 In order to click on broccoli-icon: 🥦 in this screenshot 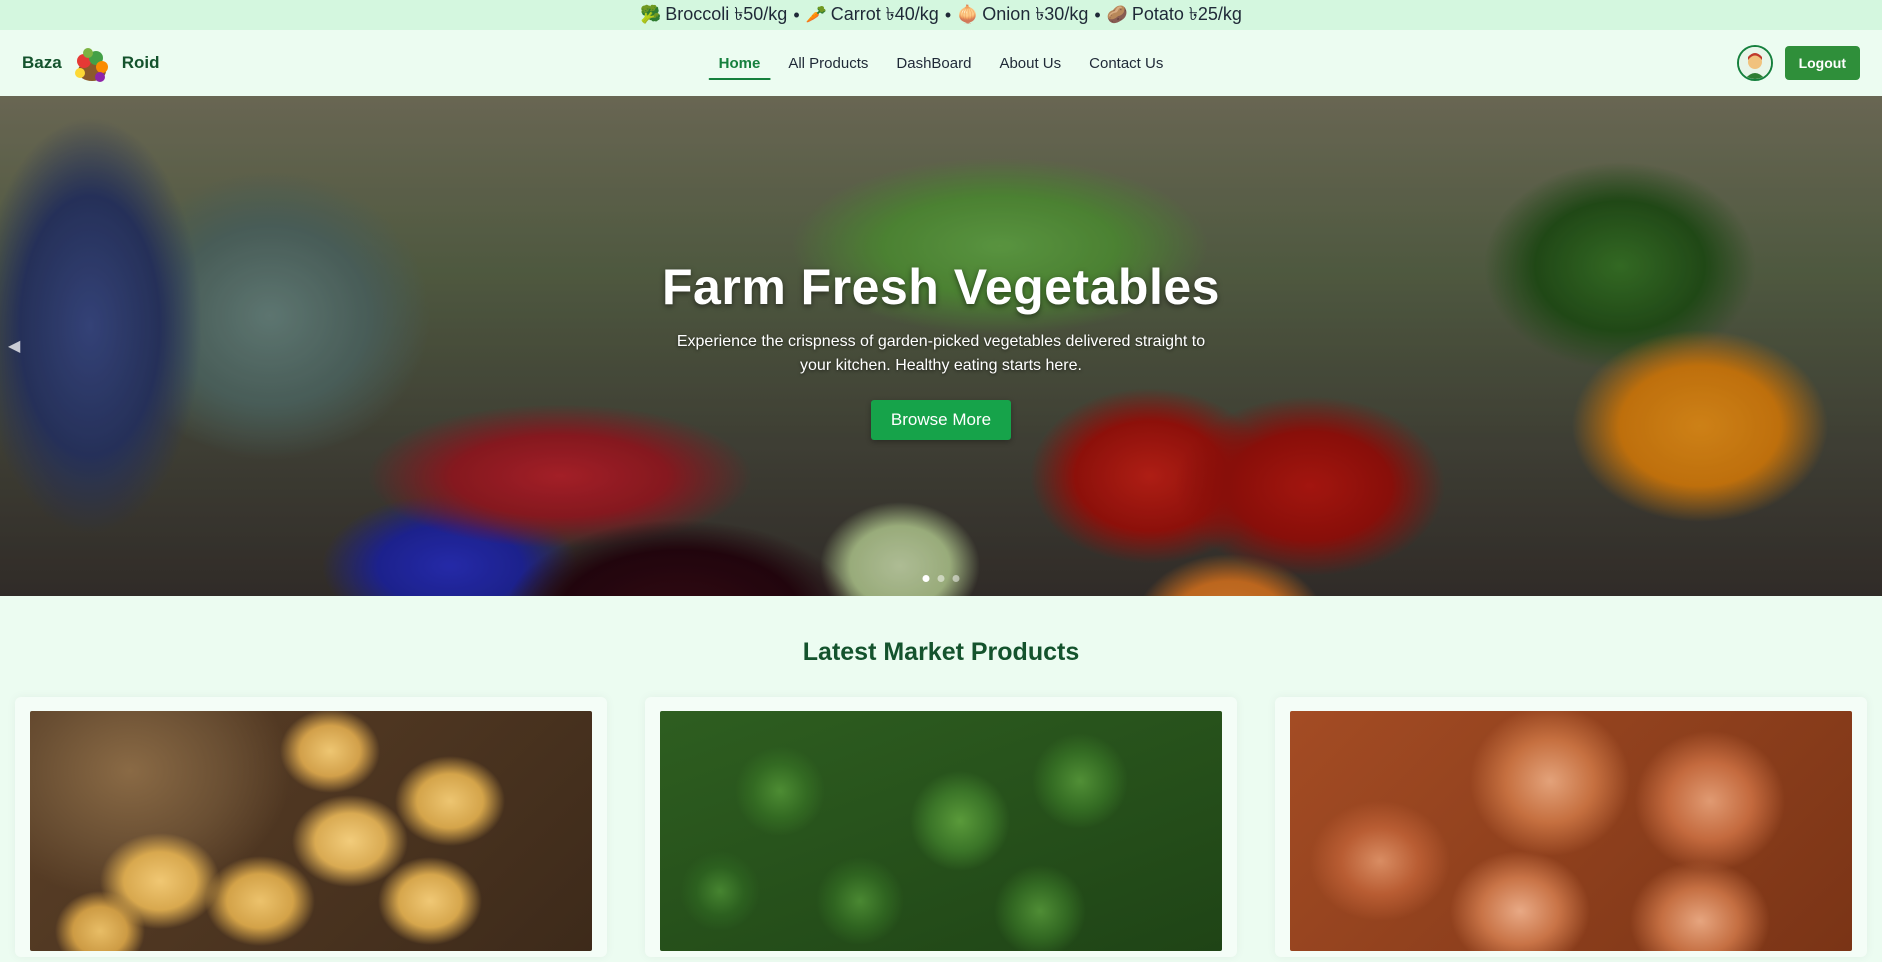, I will do `click(651, 14)`.